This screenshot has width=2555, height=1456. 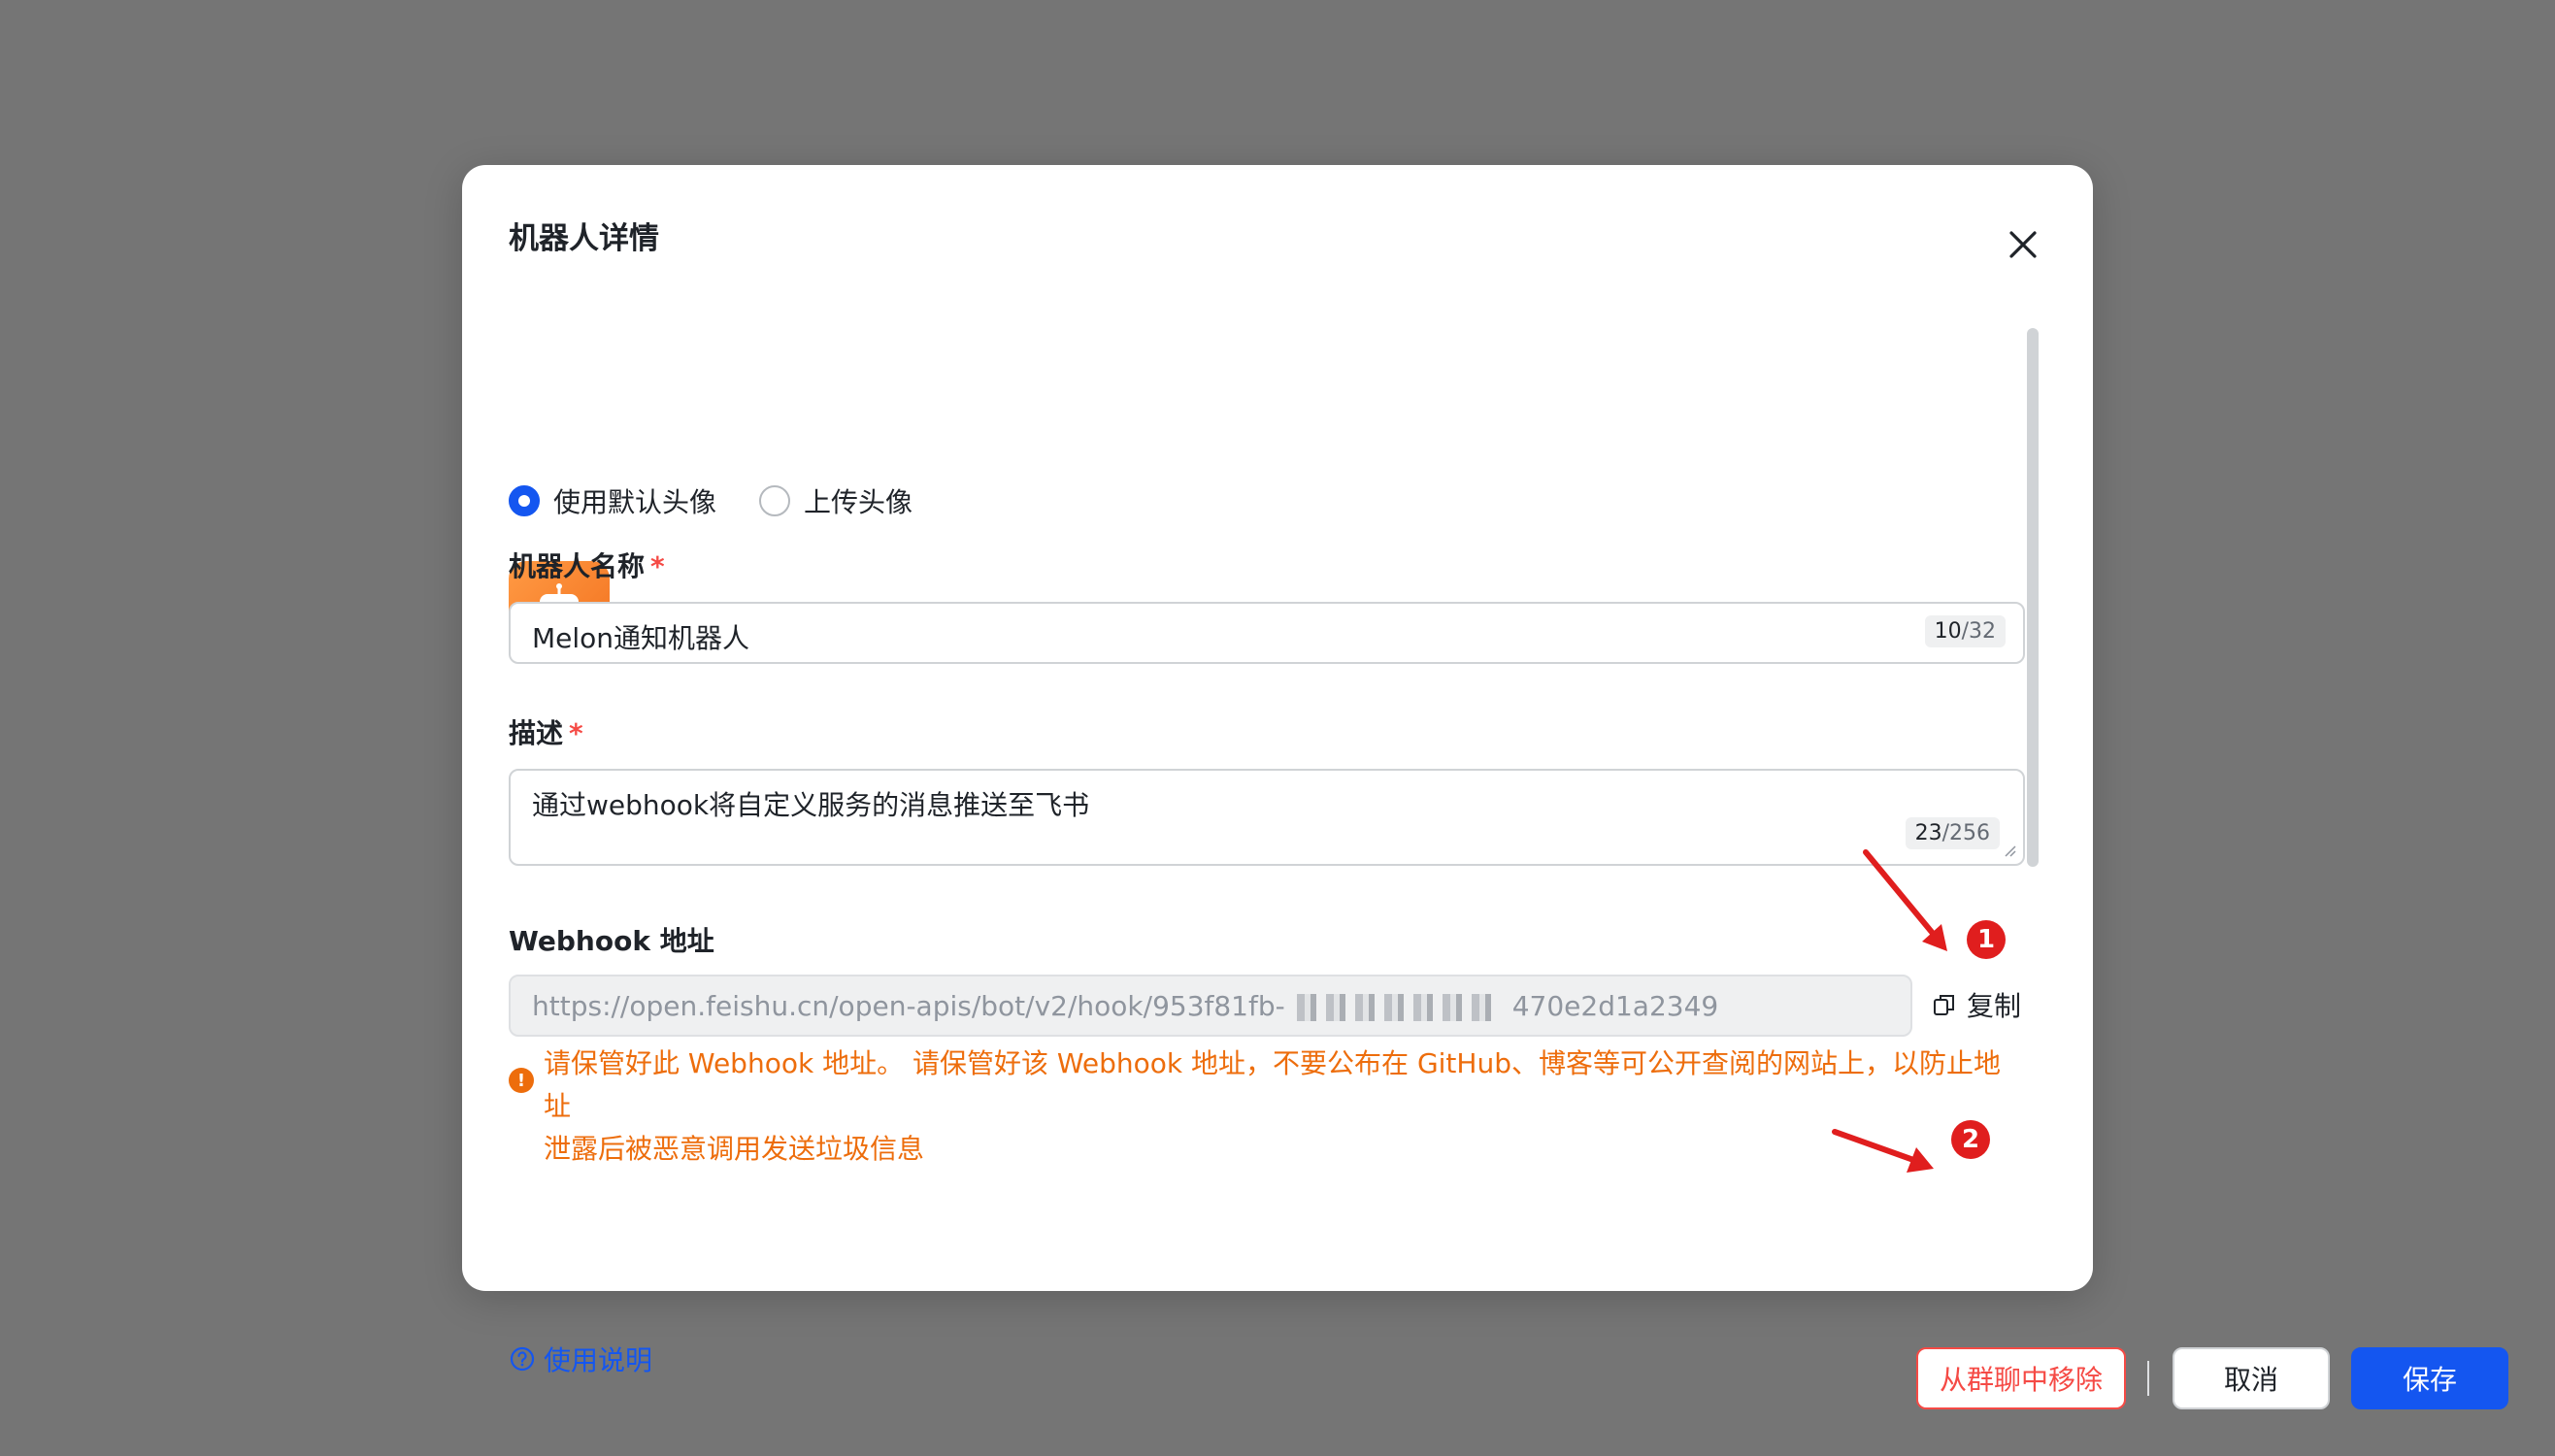 I want to click on name-field-label: 机器人名称 *, so click(x=587, y=566).